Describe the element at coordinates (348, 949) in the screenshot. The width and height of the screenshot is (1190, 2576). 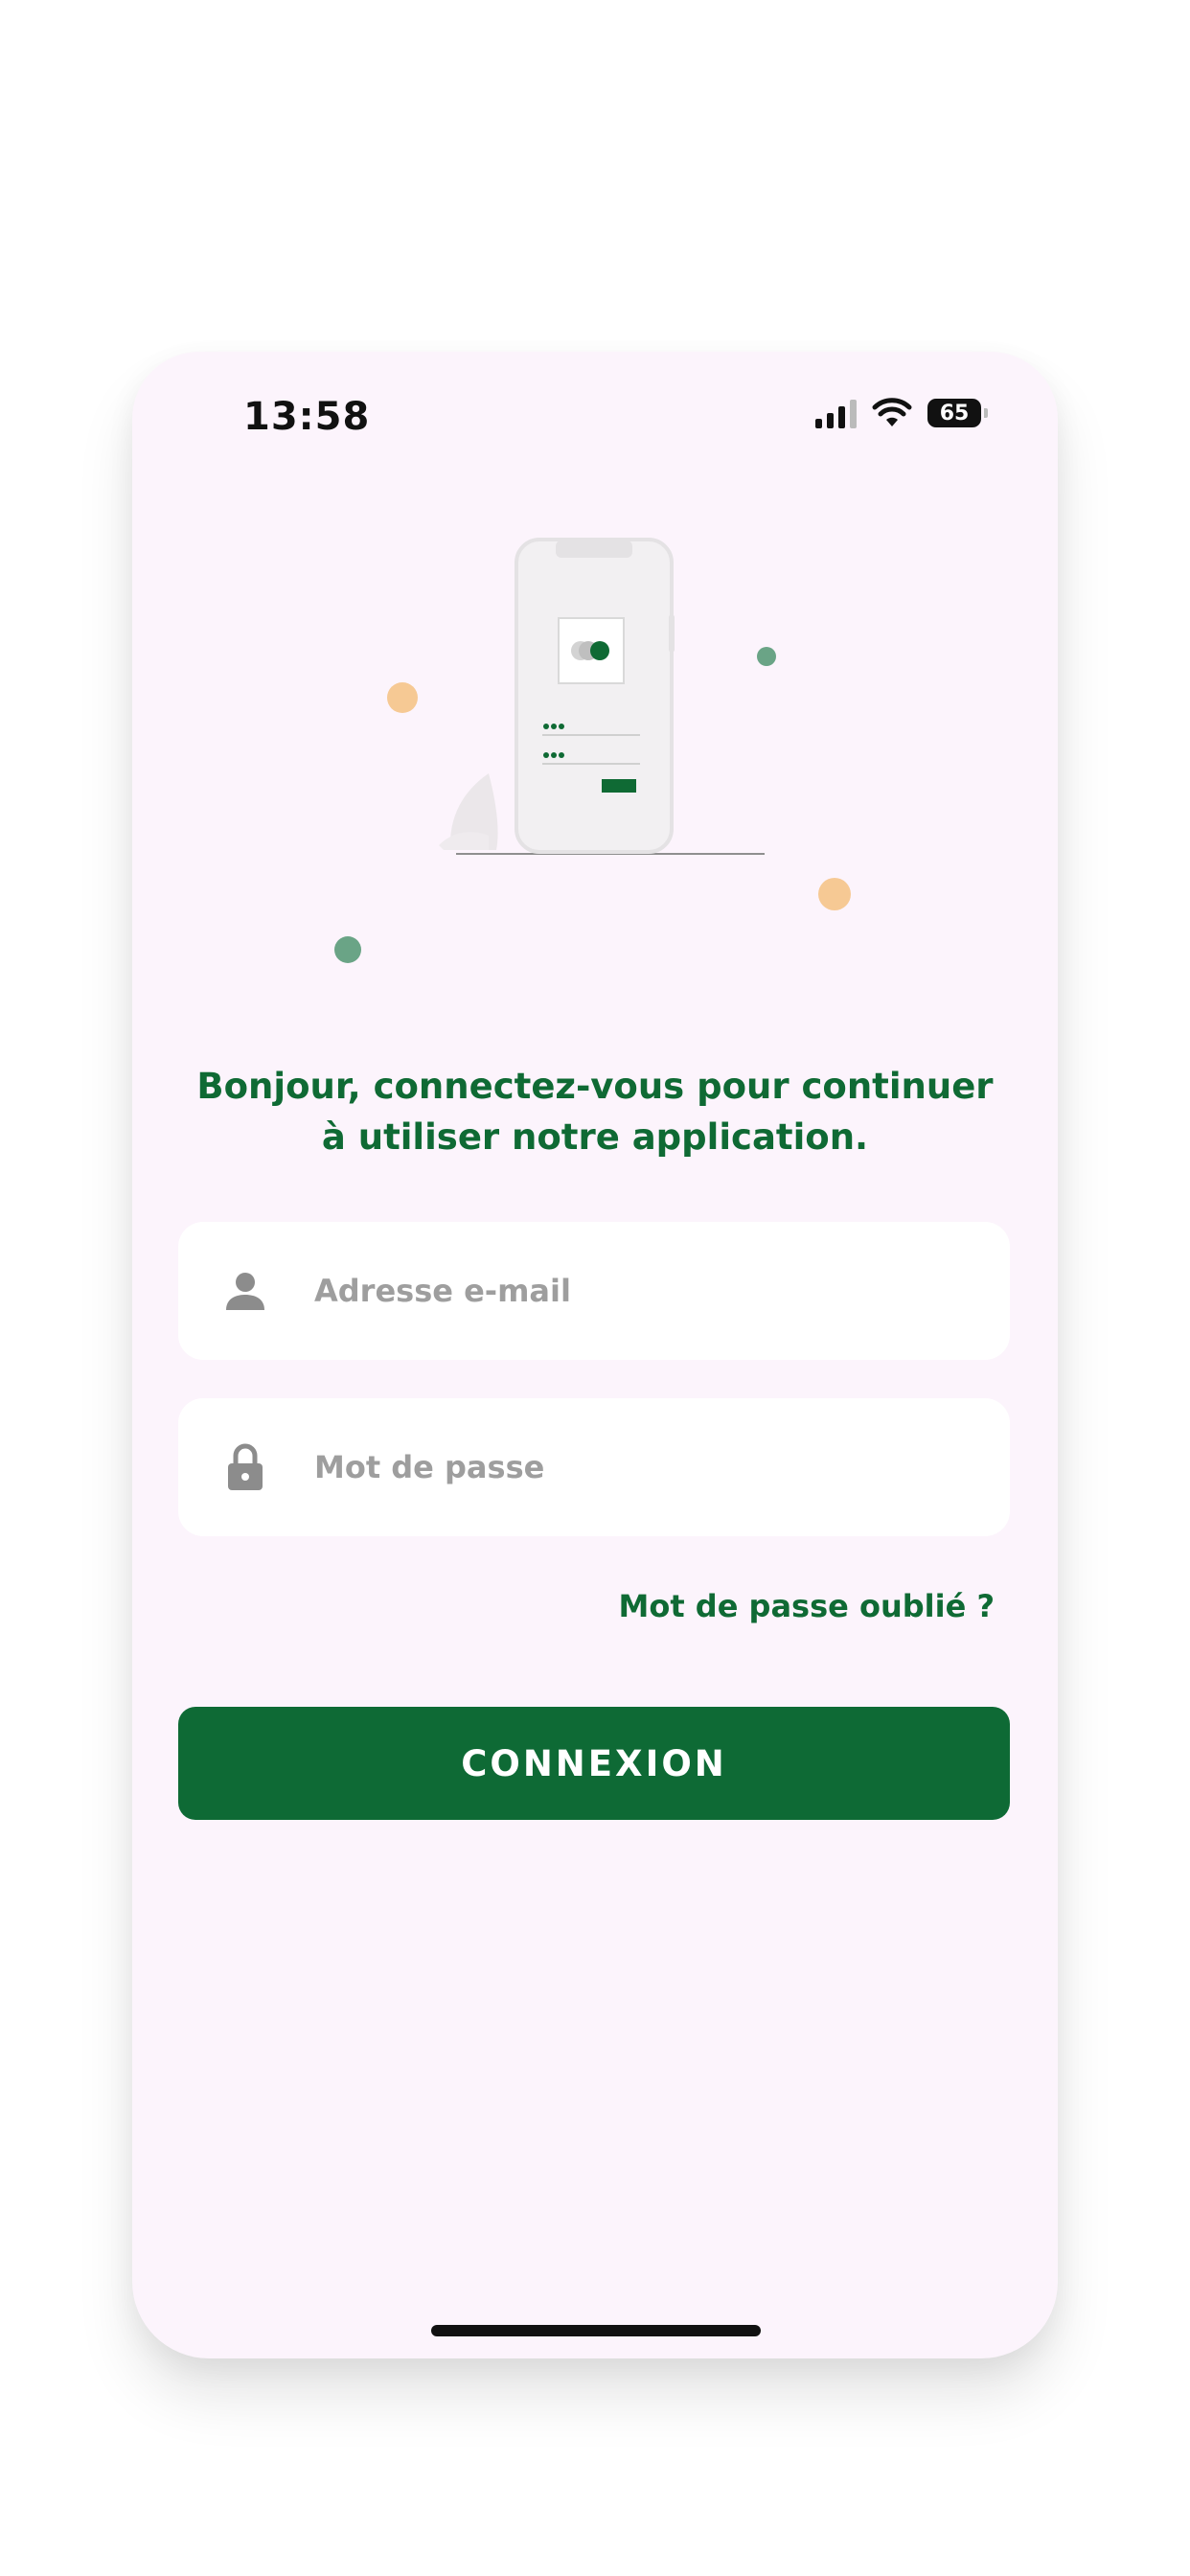
I see `green-dot-left` at that location.